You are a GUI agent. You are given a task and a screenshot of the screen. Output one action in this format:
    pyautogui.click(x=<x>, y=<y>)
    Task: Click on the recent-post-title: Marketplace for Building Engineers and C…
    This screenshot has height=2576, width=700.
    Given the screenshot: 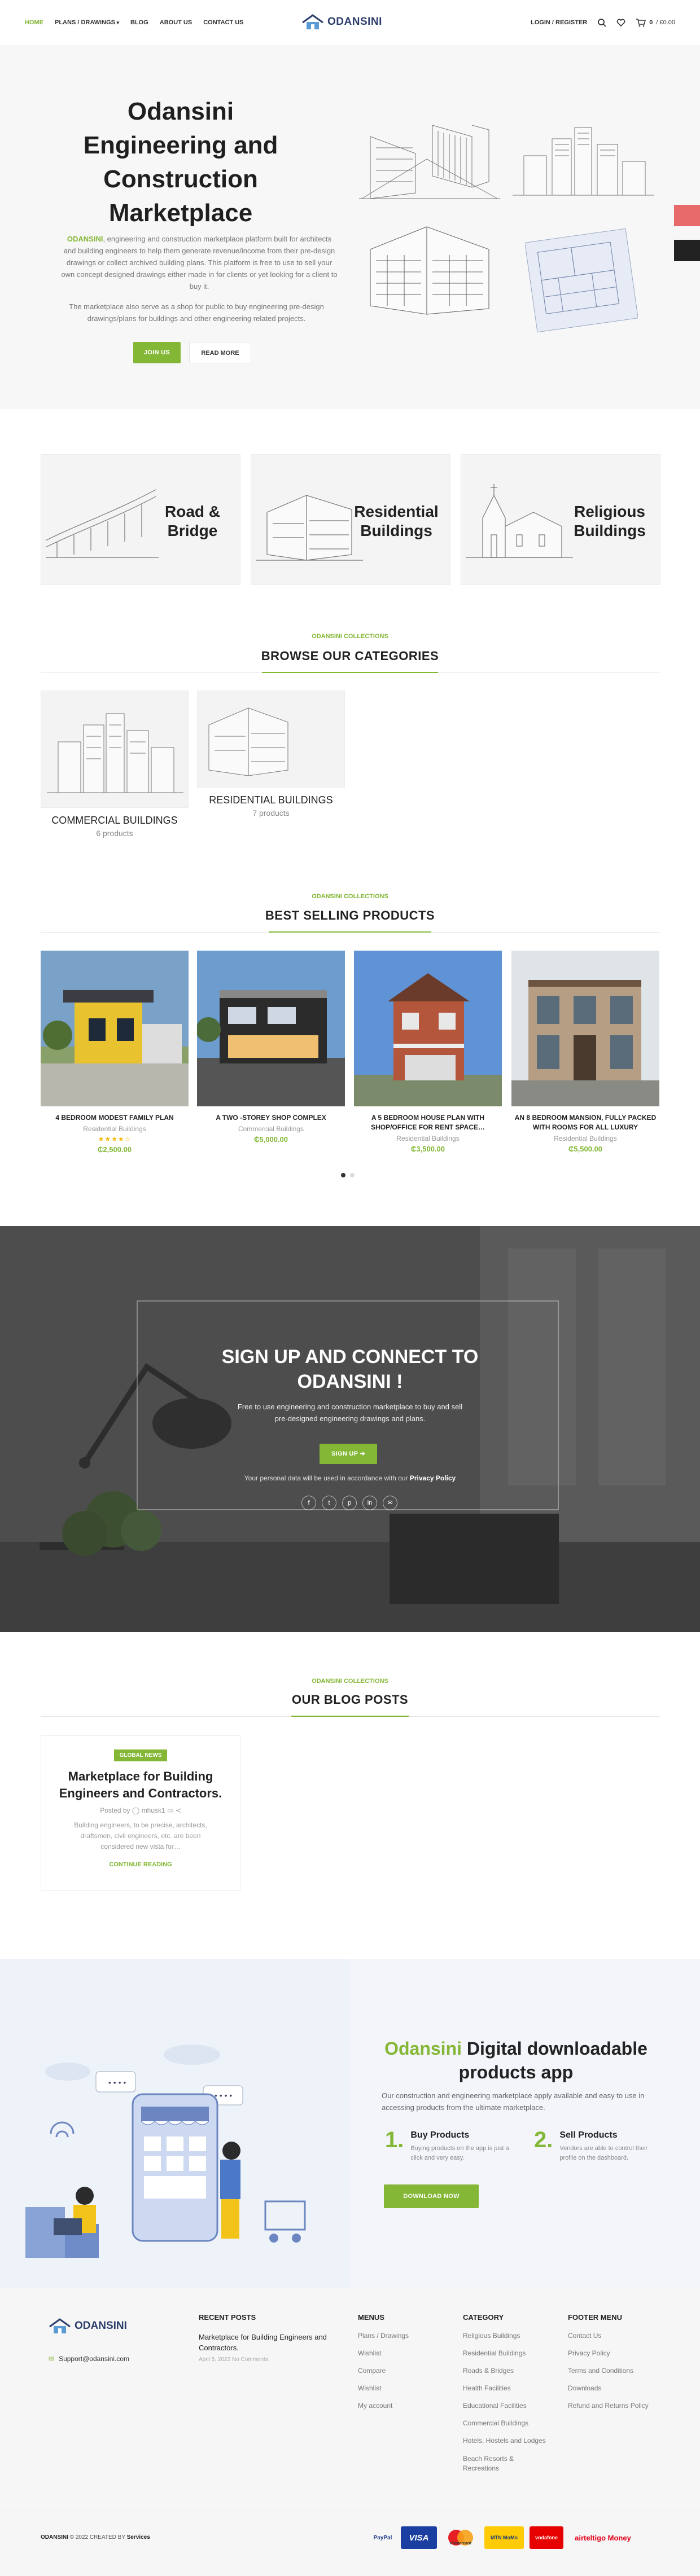 What is the action you would take?
    pyautogui.click(x=271, y=2342)
    